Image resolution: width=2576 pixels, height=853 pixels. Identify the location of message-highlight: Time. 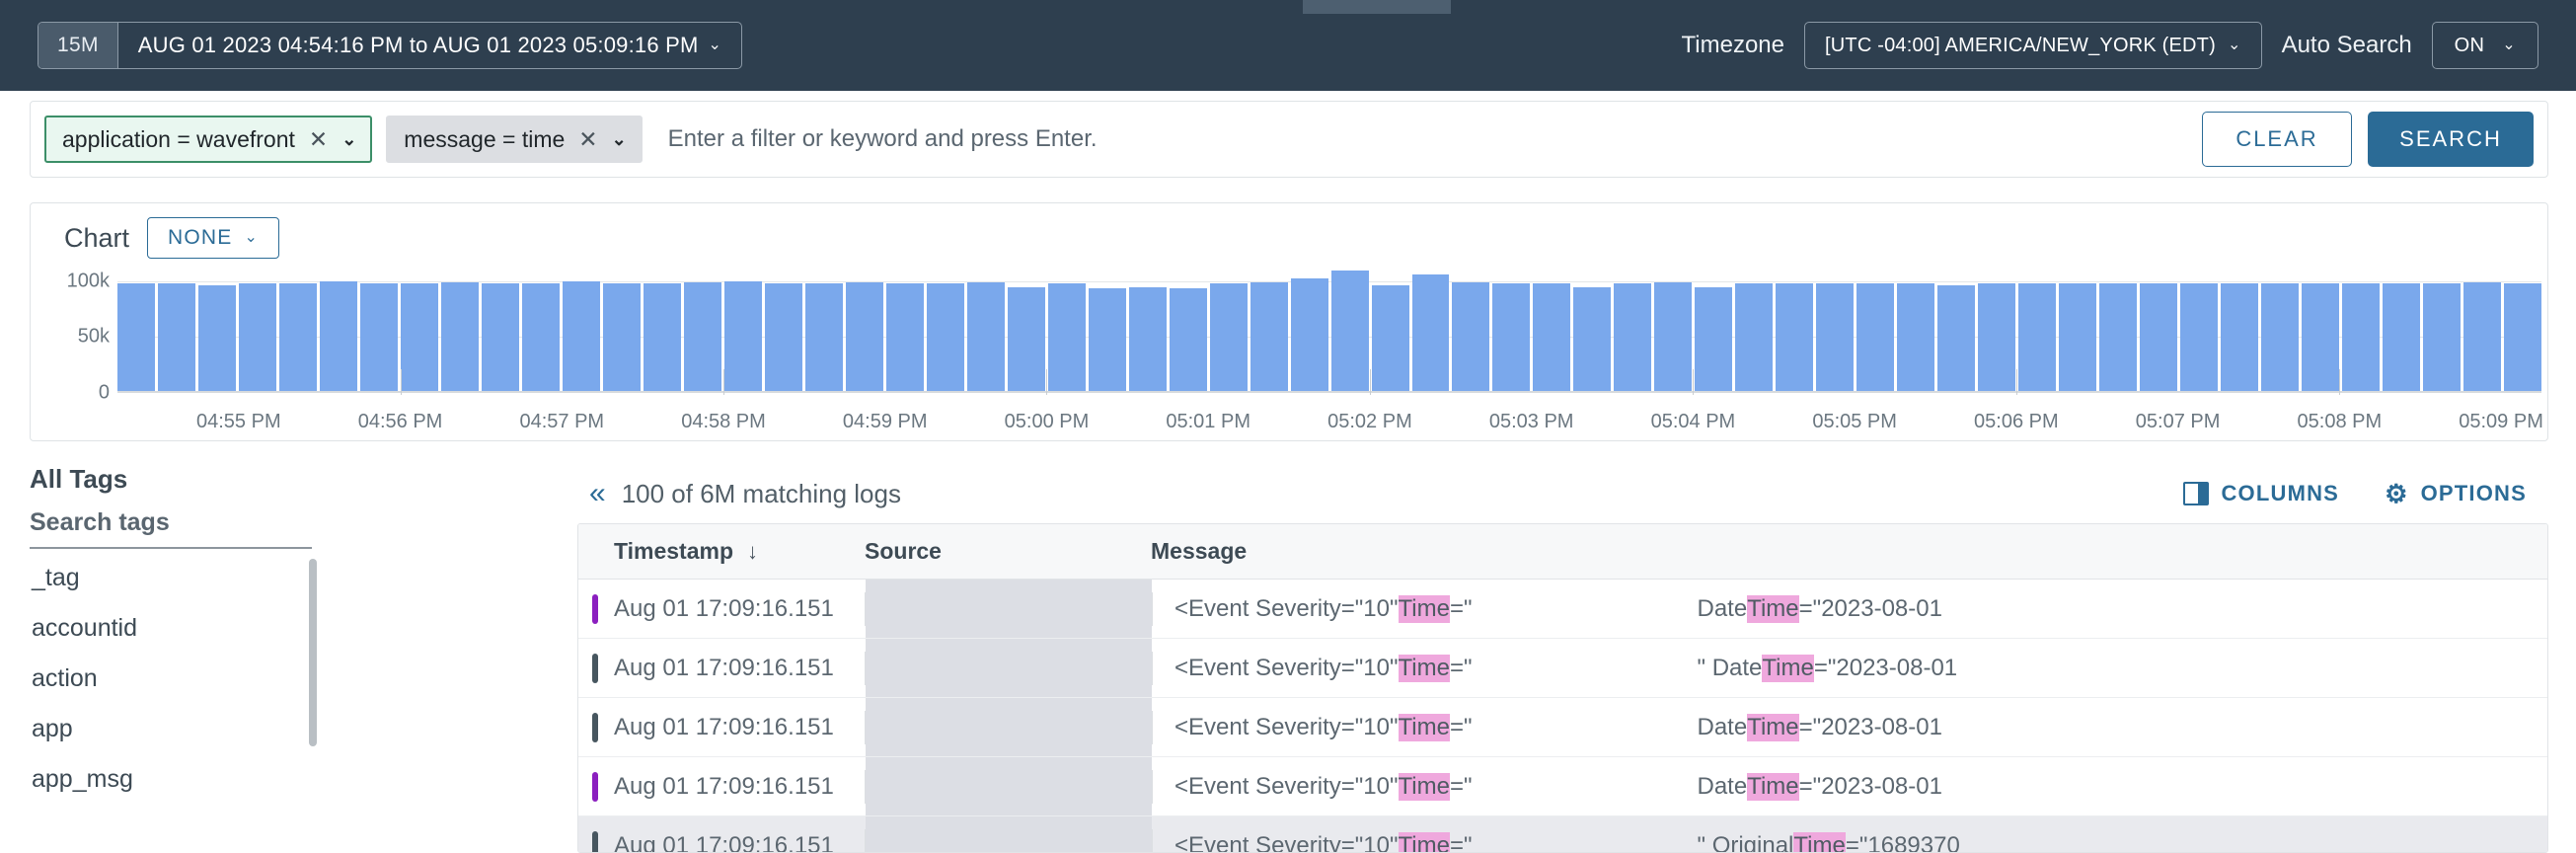
(1819, 841).